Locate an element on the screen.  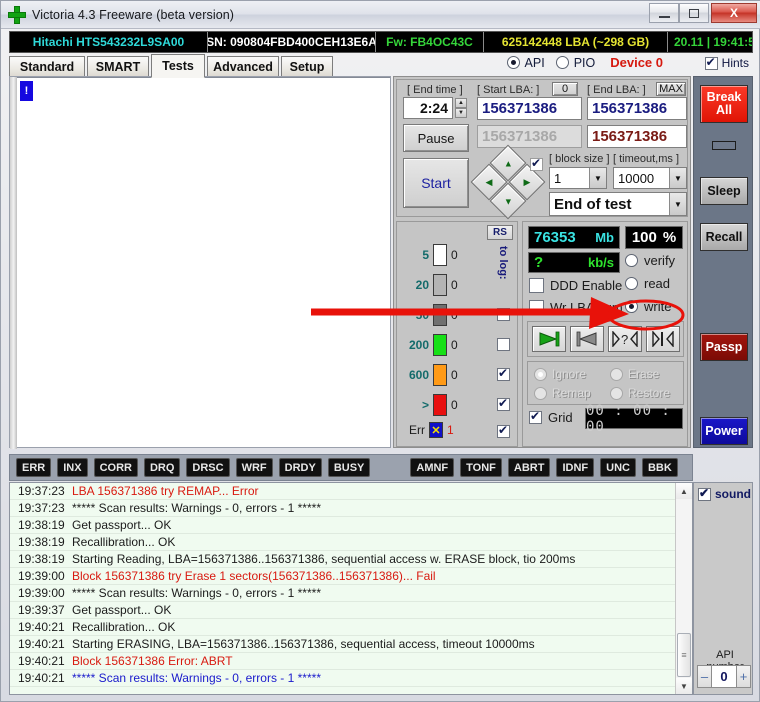
verify-radio is located at coordinates (631, 260).